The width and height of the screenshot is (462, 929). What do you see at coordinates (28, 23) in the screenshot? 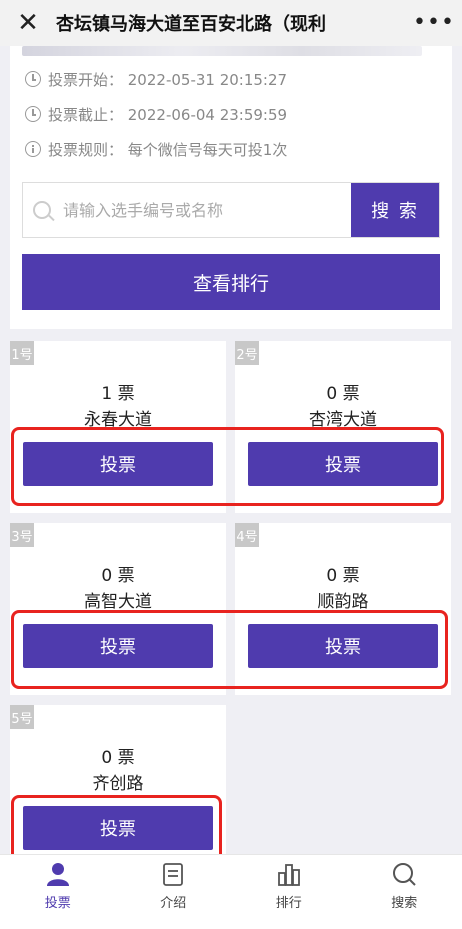
I see `close-icon: ✕` at bounding box center [28, 23].